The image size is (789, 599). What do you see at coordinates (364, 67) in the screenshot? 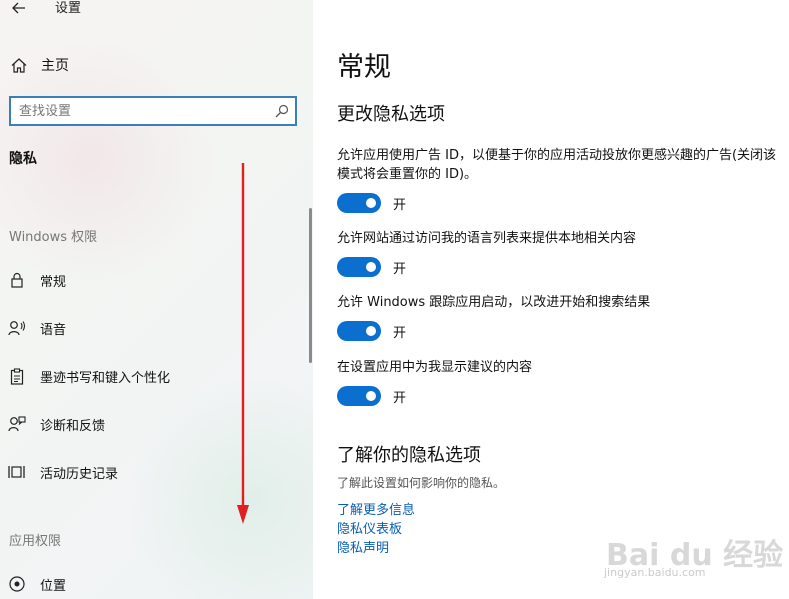
I see `page-title: 常规` at bounding box center [364, 67].